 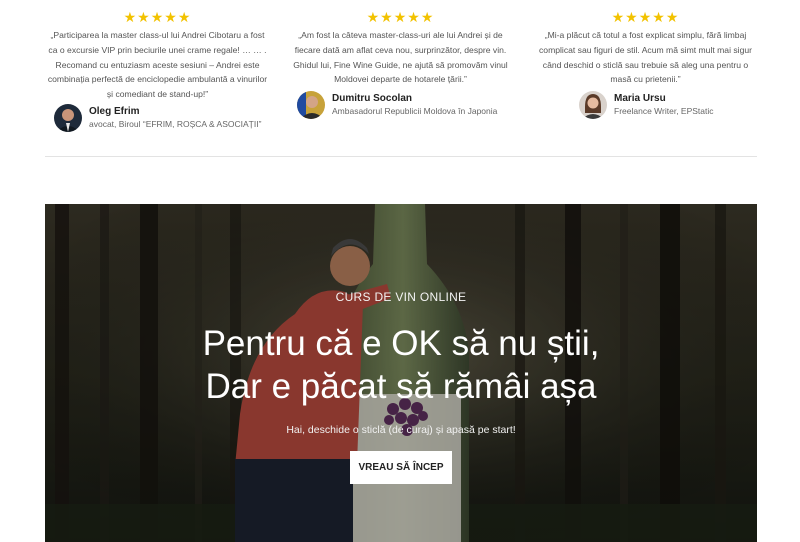 I want to click on author-name: Maria Ursu, so click(x=640, y=98).